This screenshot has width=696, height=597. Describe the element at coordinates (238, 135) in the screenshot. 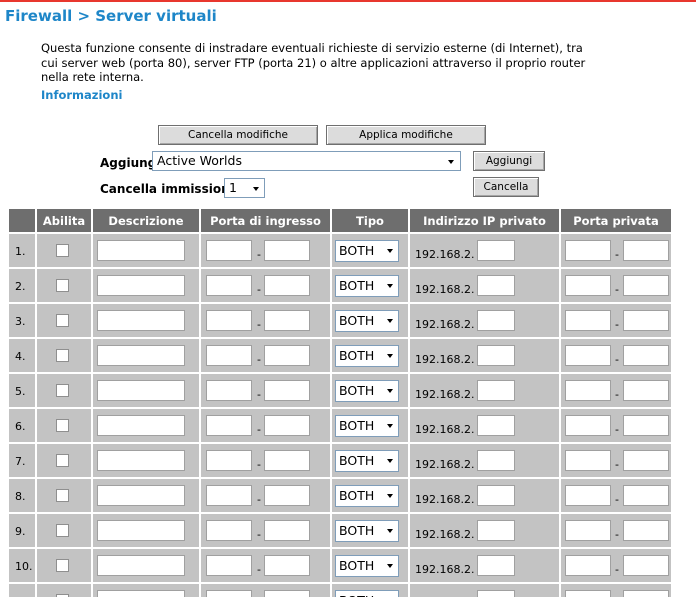

I see `clear-changes-button: Cancella modifiche` at that location.